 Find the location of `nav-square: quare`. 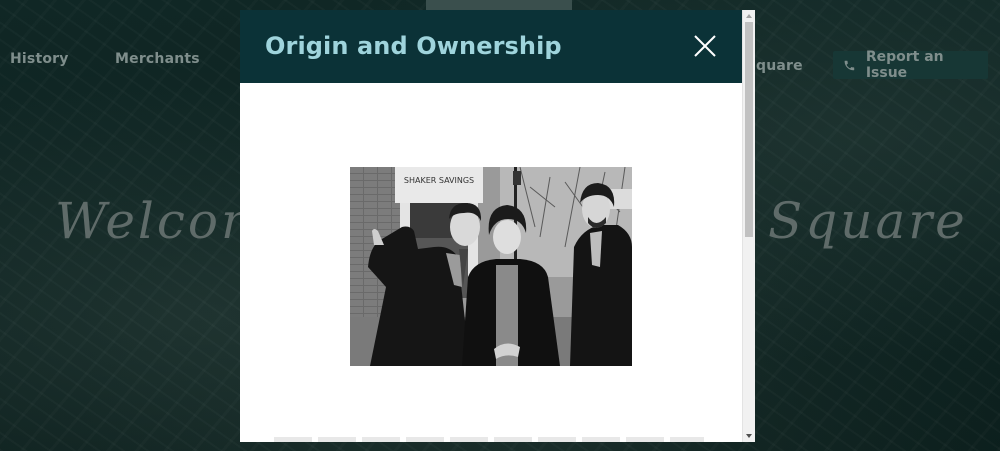

nav-square: quare is located at coordinates (779, 66).